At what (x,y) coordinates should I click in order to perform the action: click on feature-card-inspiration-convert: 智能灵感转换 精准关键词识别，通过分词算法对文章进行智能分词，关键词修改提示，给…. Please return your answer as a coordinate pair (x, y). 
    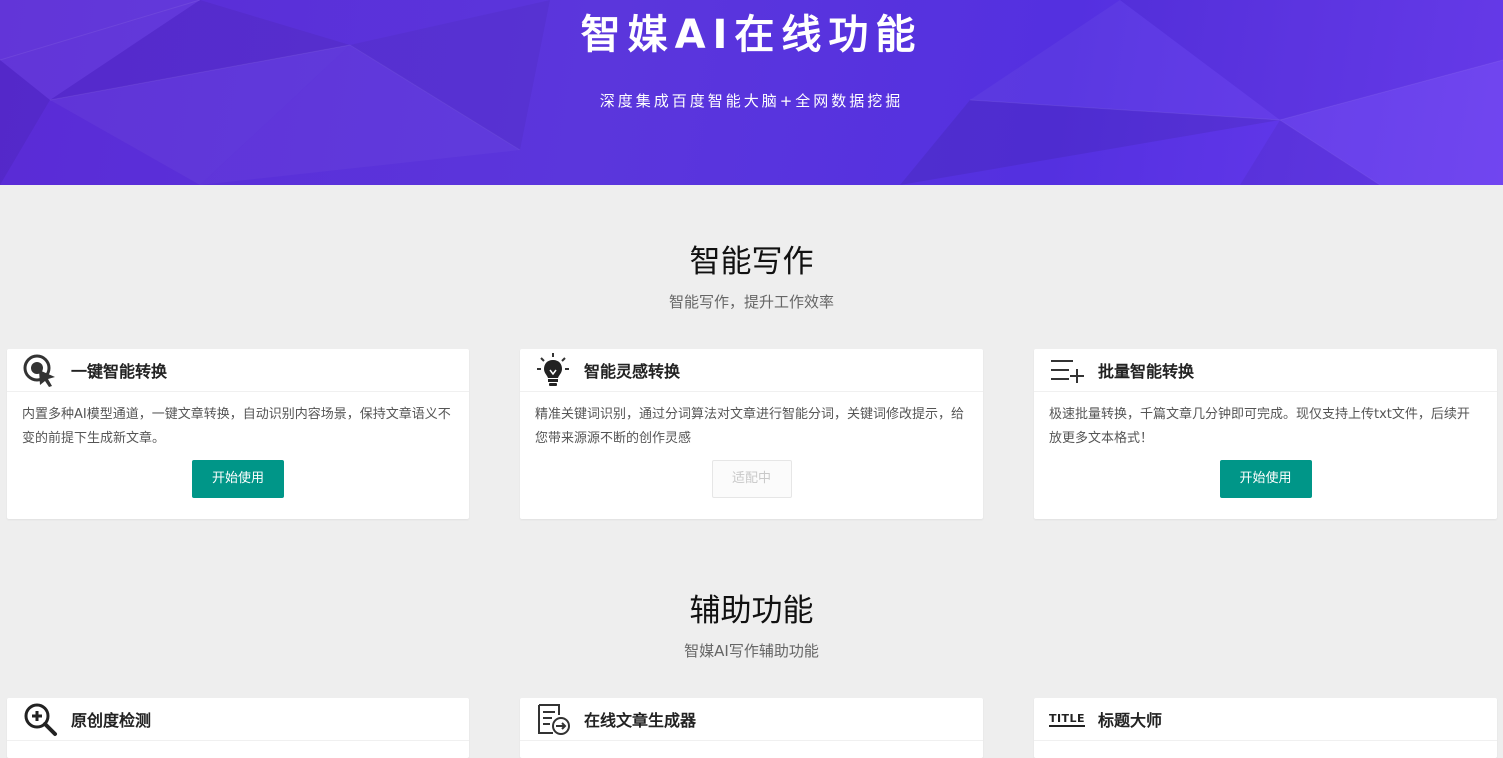
    Looking at the image, I should click on (751, 434).